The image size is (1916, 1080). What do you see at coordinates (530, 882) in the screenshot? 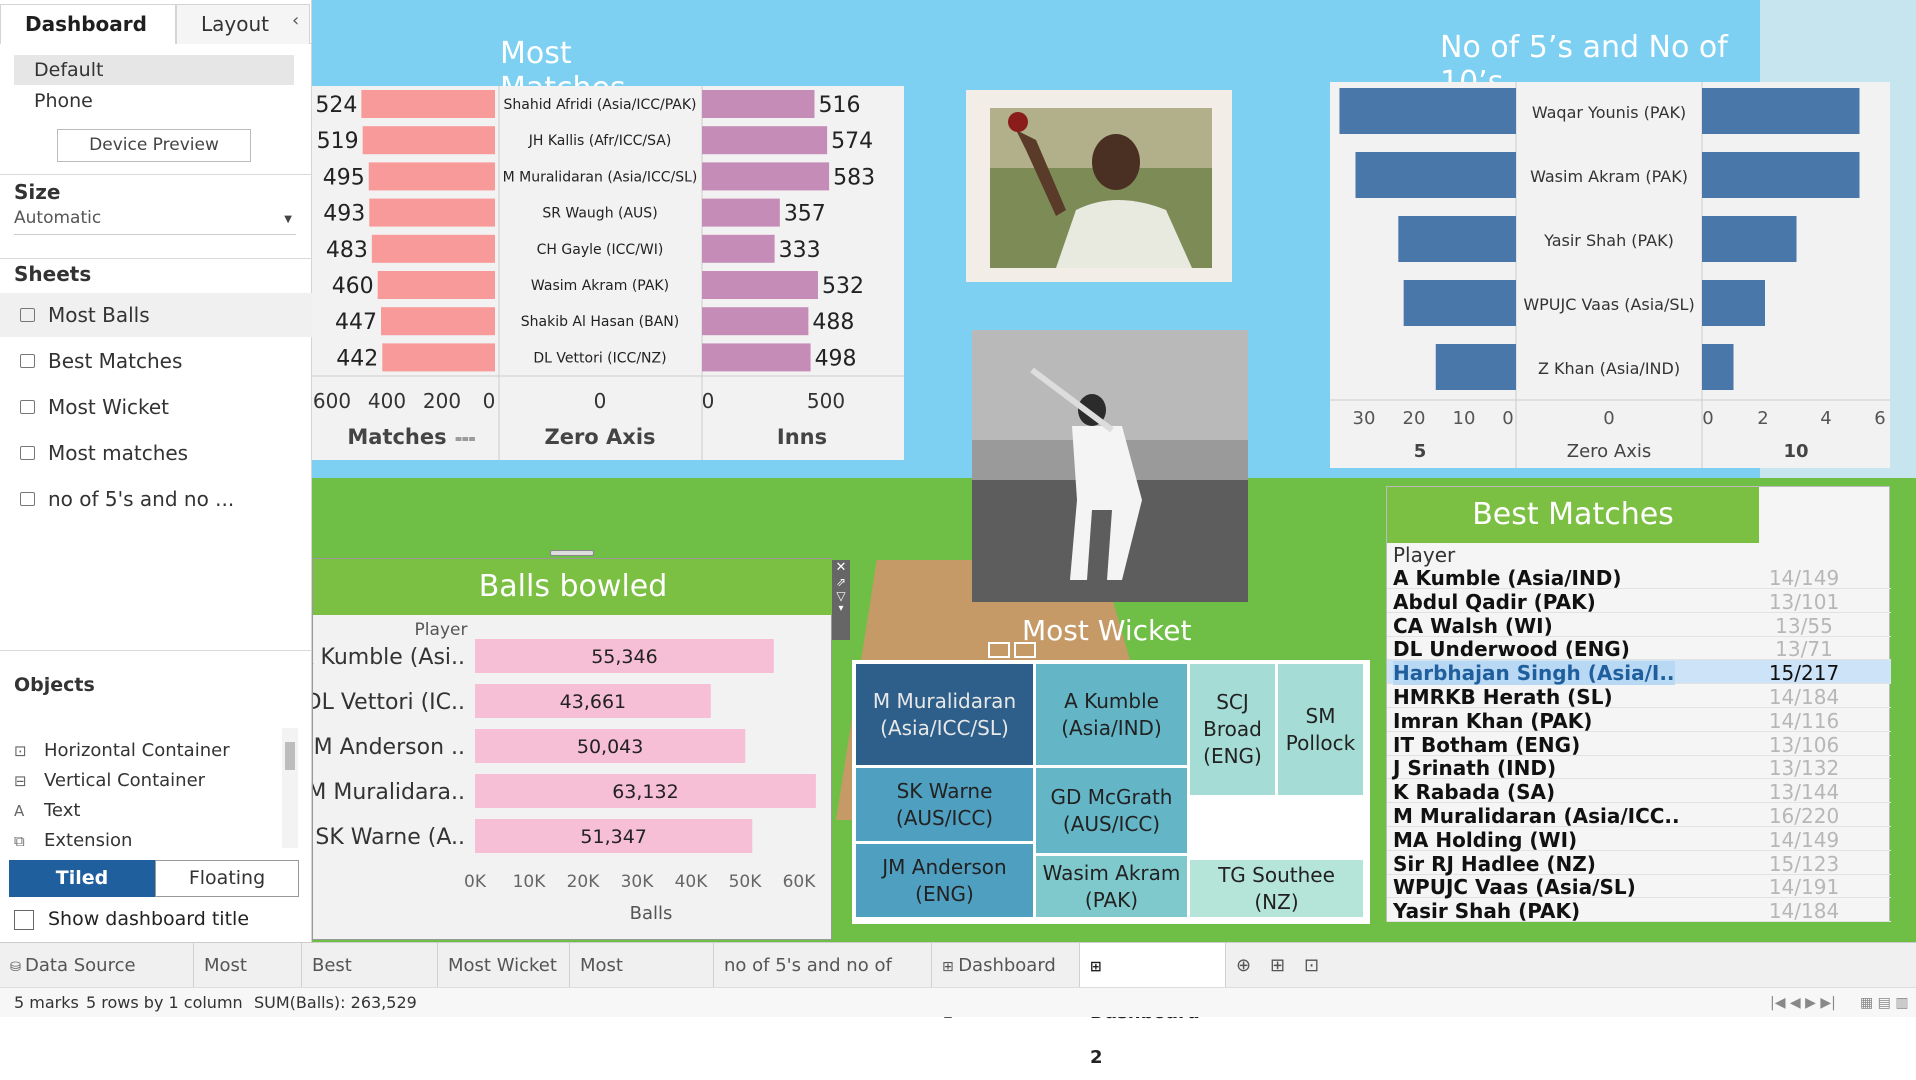
I see `balls-tick: 10K` at bounding box center [530, 882].